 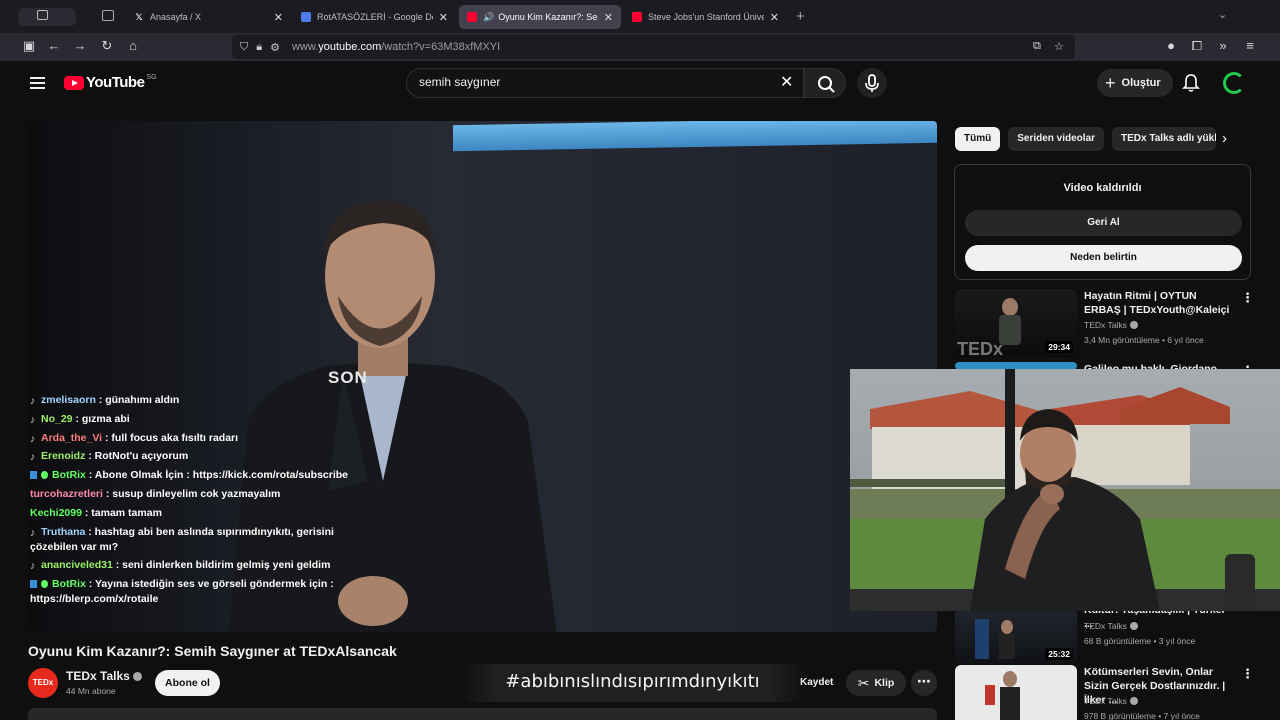 What do you see at coordinates (786, 82) in the screenshot?
I see `clear-search-icon: ✕` at bounding box center [786, 82].